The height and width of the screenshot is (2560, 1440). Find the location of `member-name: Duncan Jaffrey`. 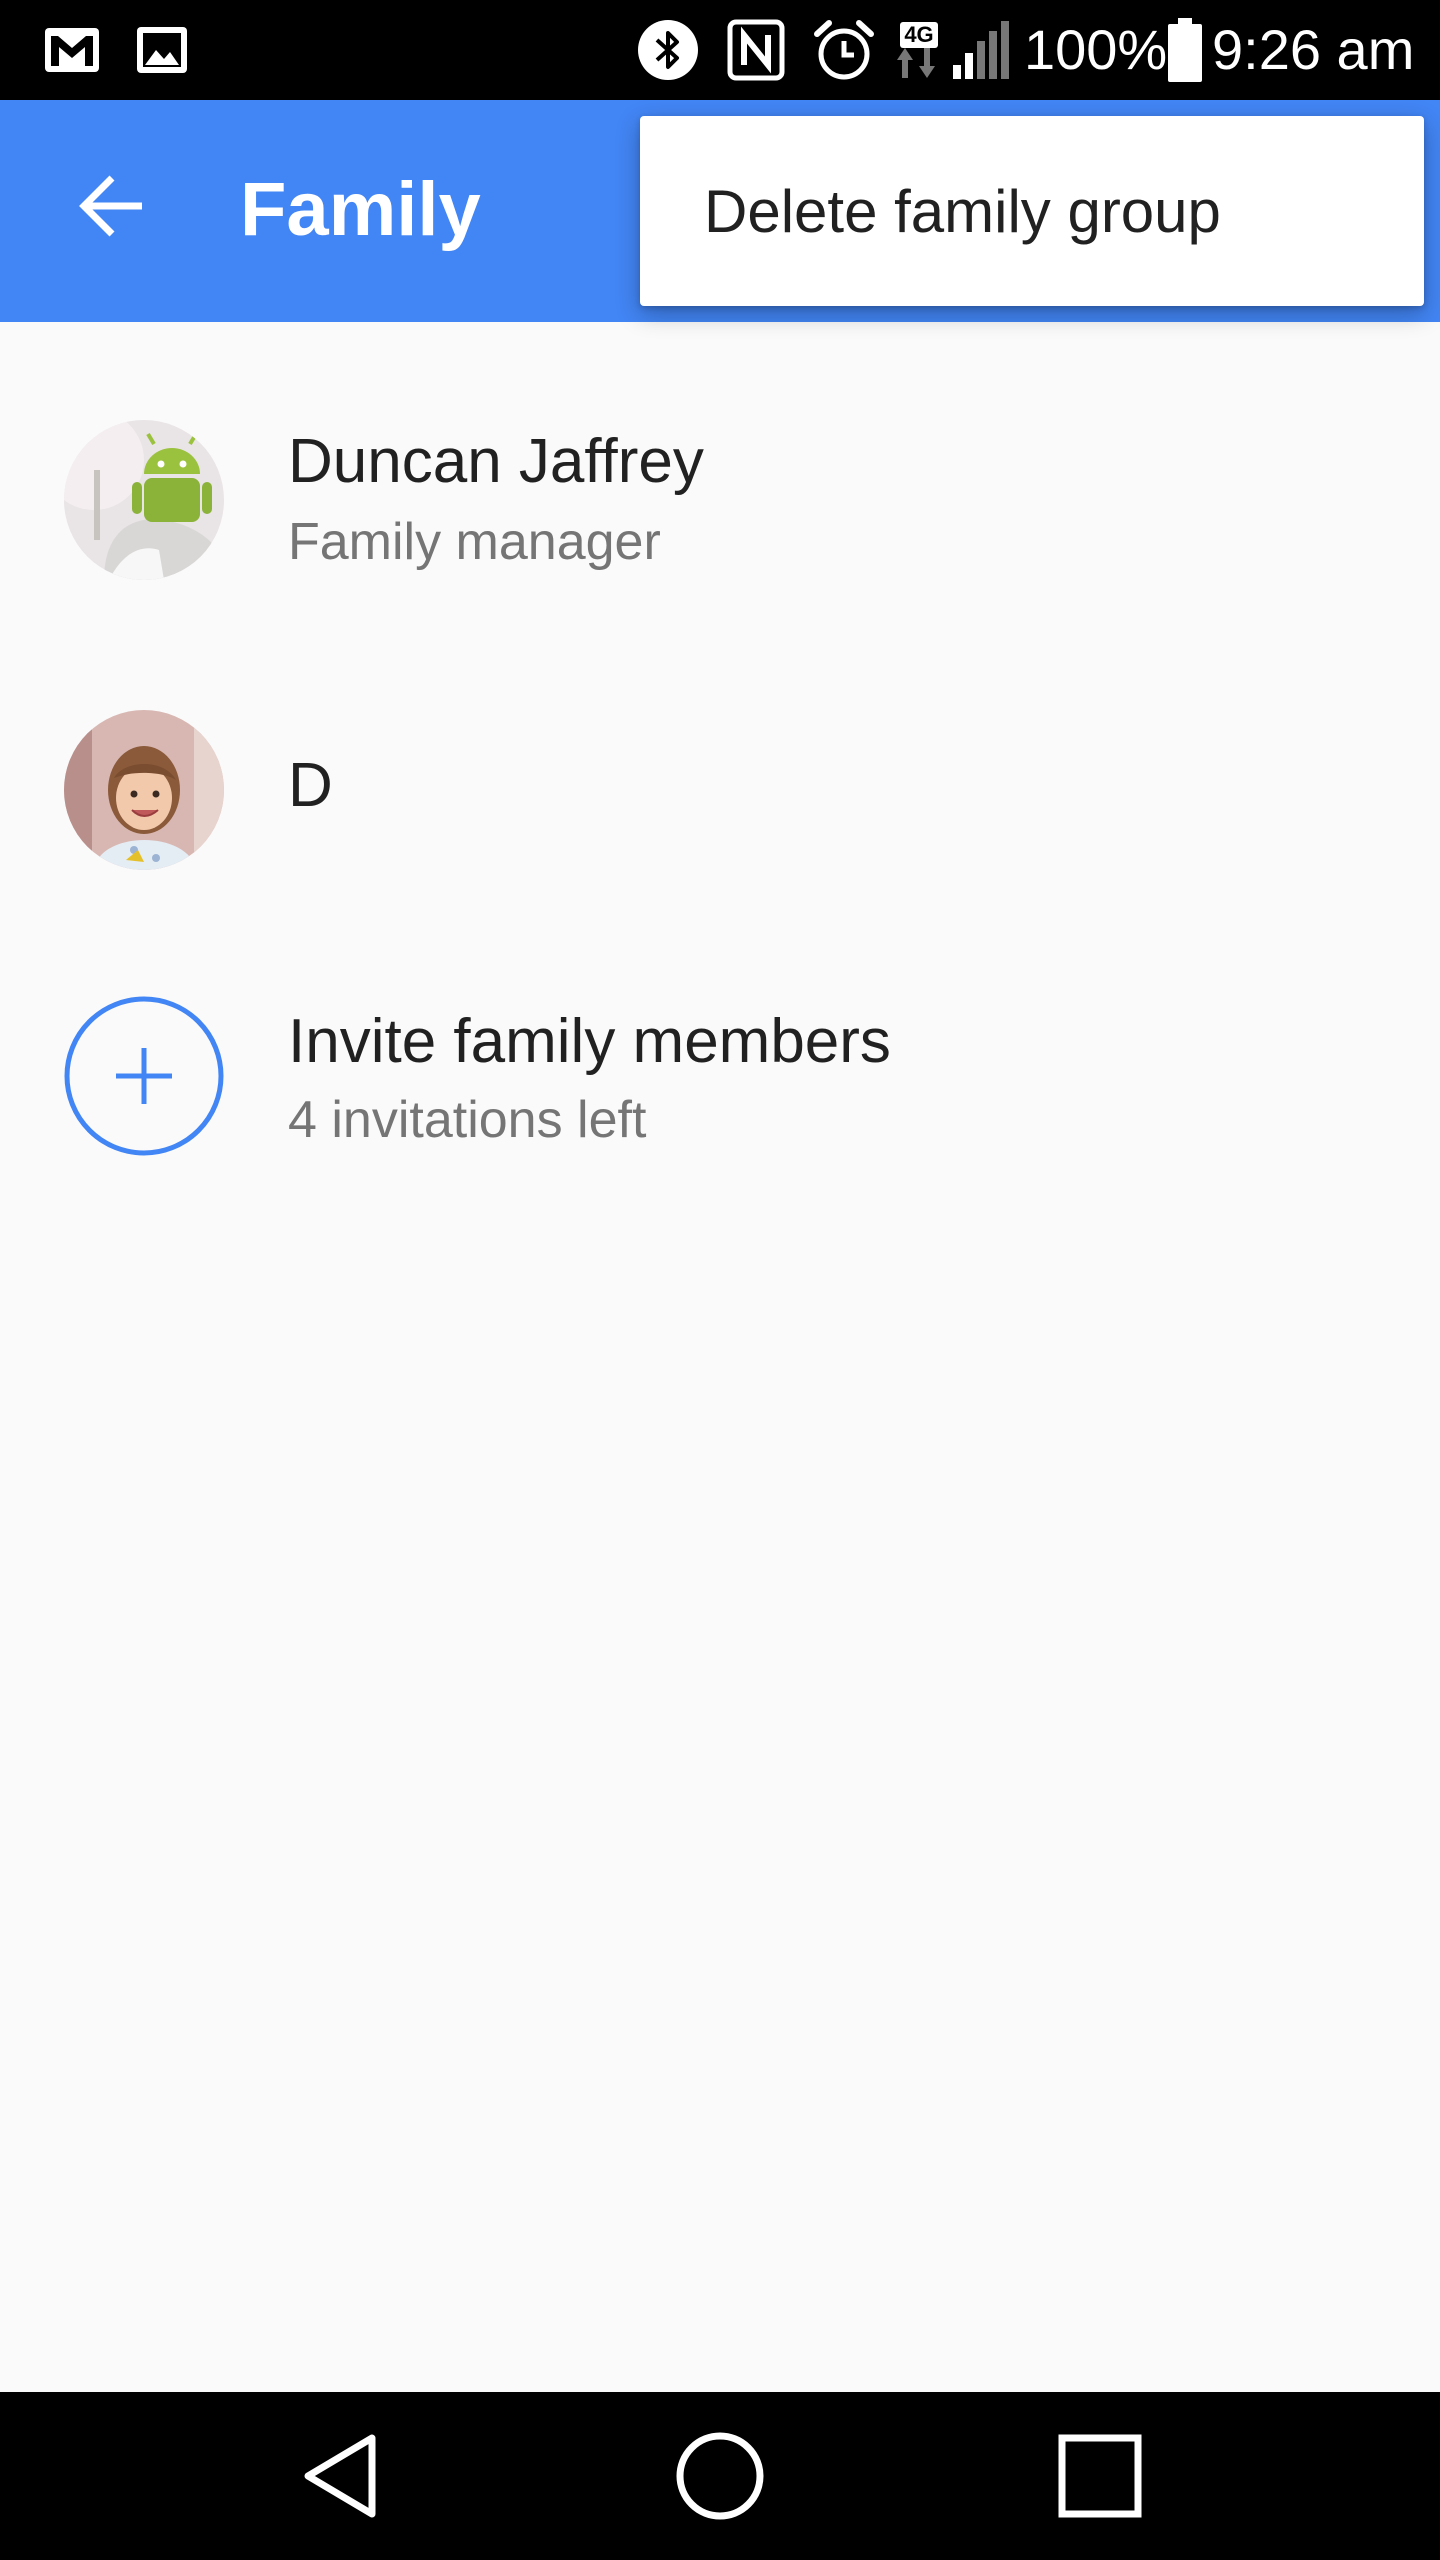

member-name: Duncan Jaffrey is located at coordinates (496, 461).